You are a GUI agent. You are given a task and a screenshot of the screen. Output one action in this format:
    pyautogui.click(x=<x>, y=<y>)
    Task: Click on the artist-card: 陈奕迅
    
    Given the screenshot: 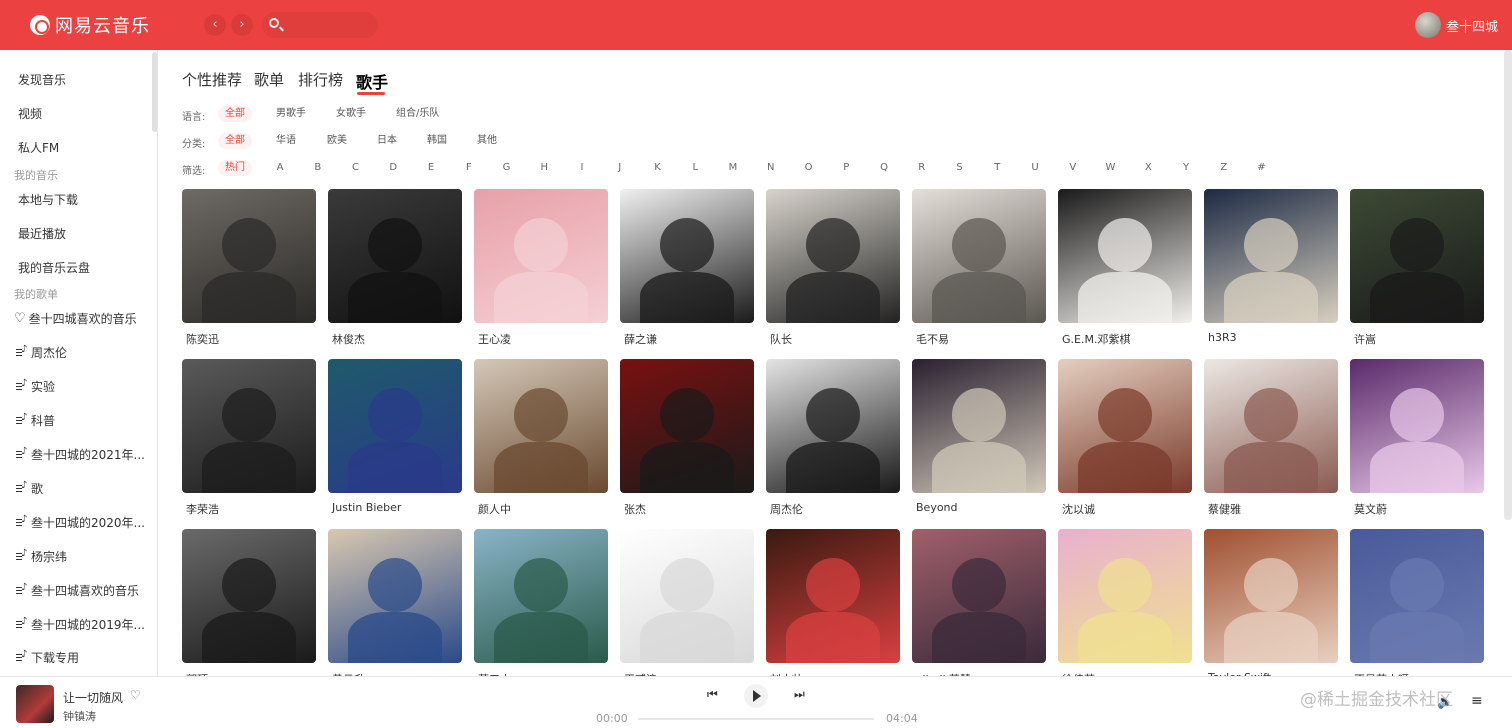 What is the action you would take?
    pyautogui.click(x=249, y=268)
    